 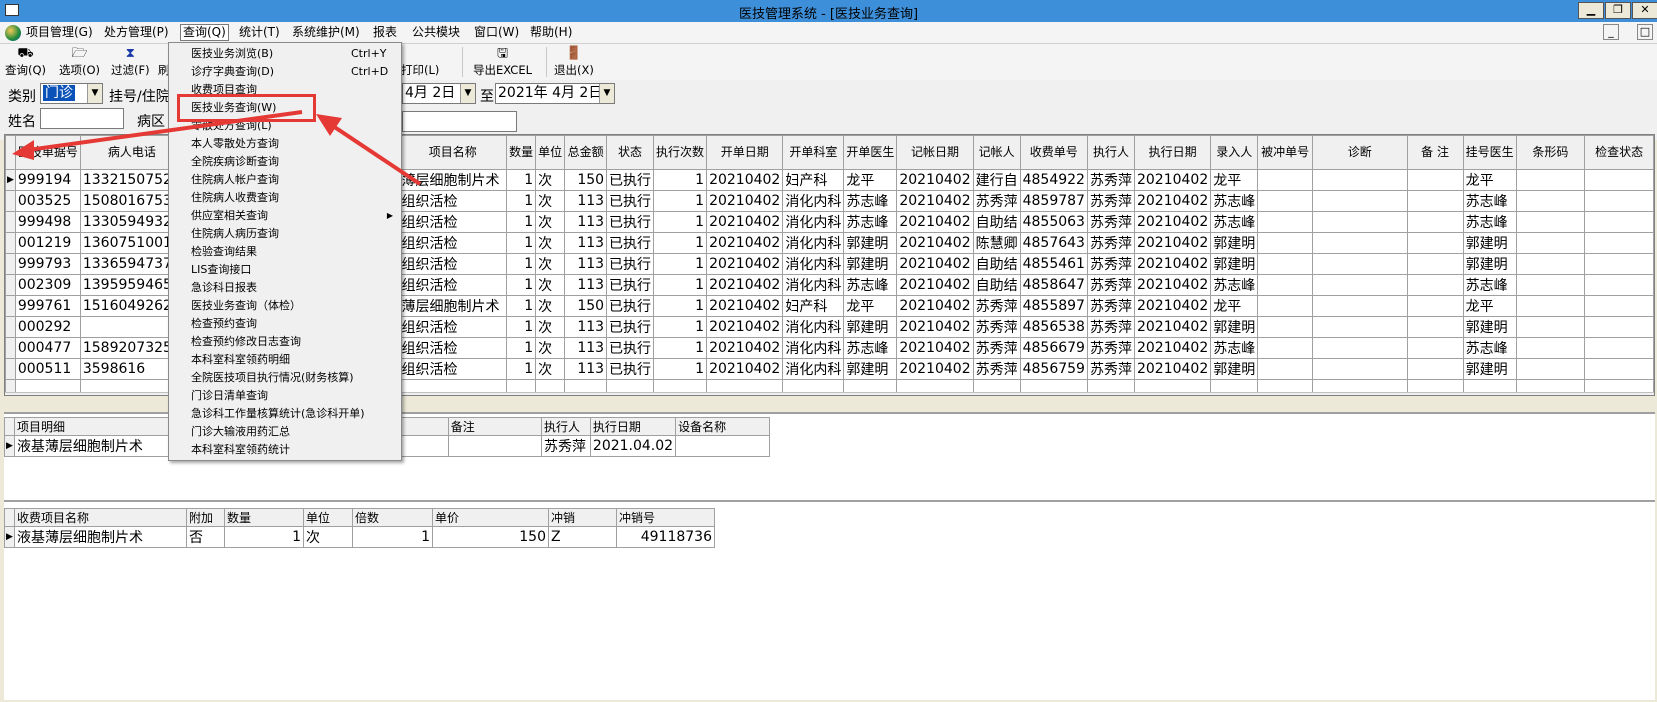 I want to click on menu-prescription: 处方管理(P), so click(x=136, y=33).